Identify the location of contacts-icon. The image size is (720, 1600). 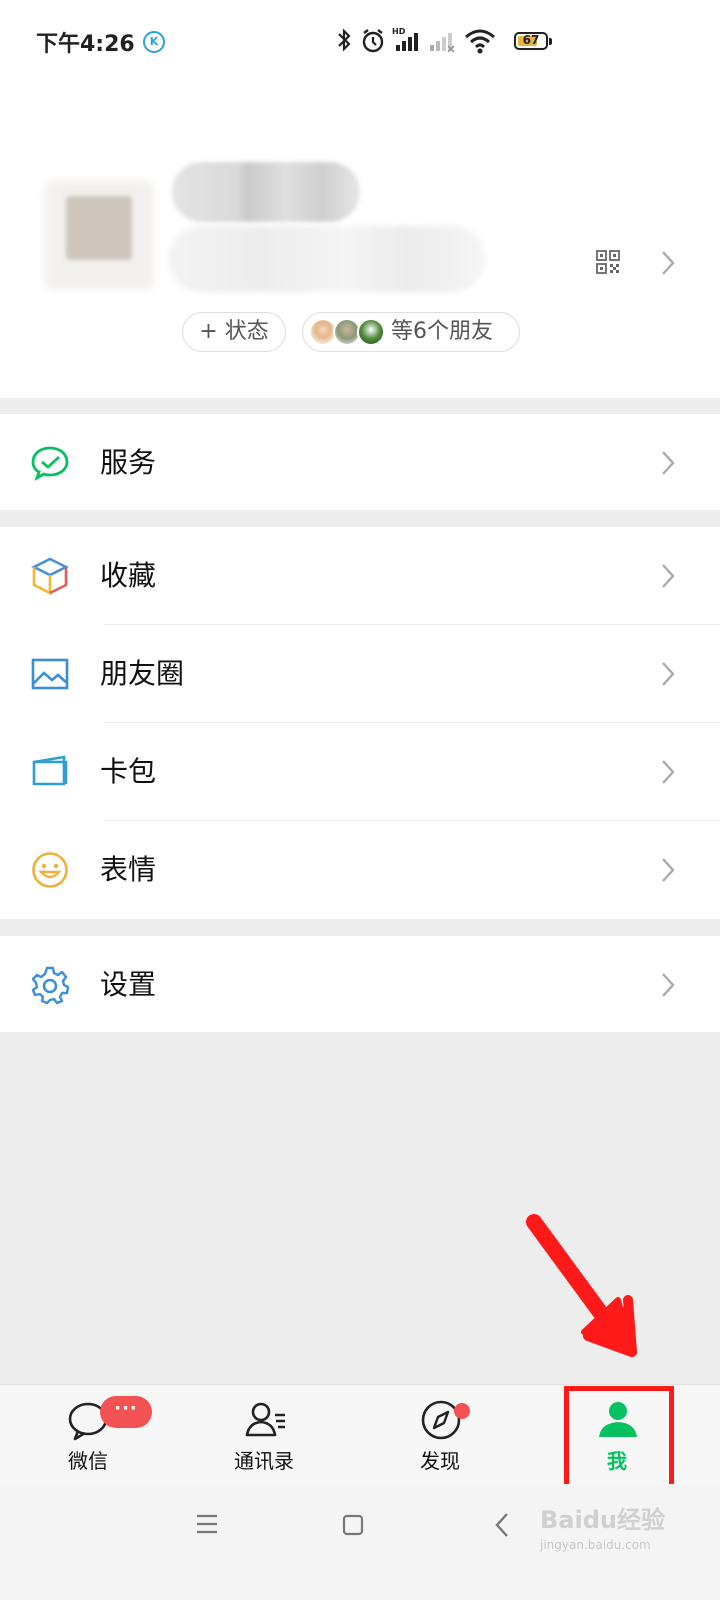
(265, 1419).